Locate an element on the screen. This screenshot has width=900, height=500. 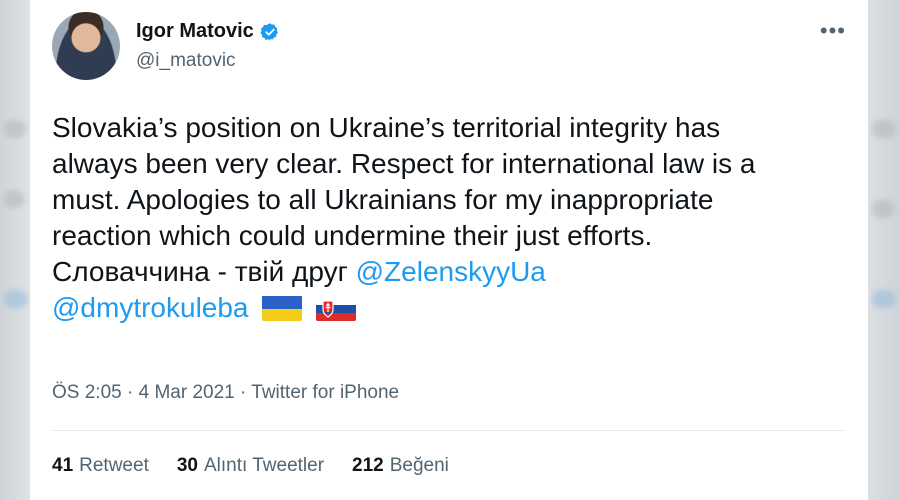
tweet-stats: 41 Retweet 30 Alıntı Tweetler 212 Beğeni is located at coordinates (250, 466).